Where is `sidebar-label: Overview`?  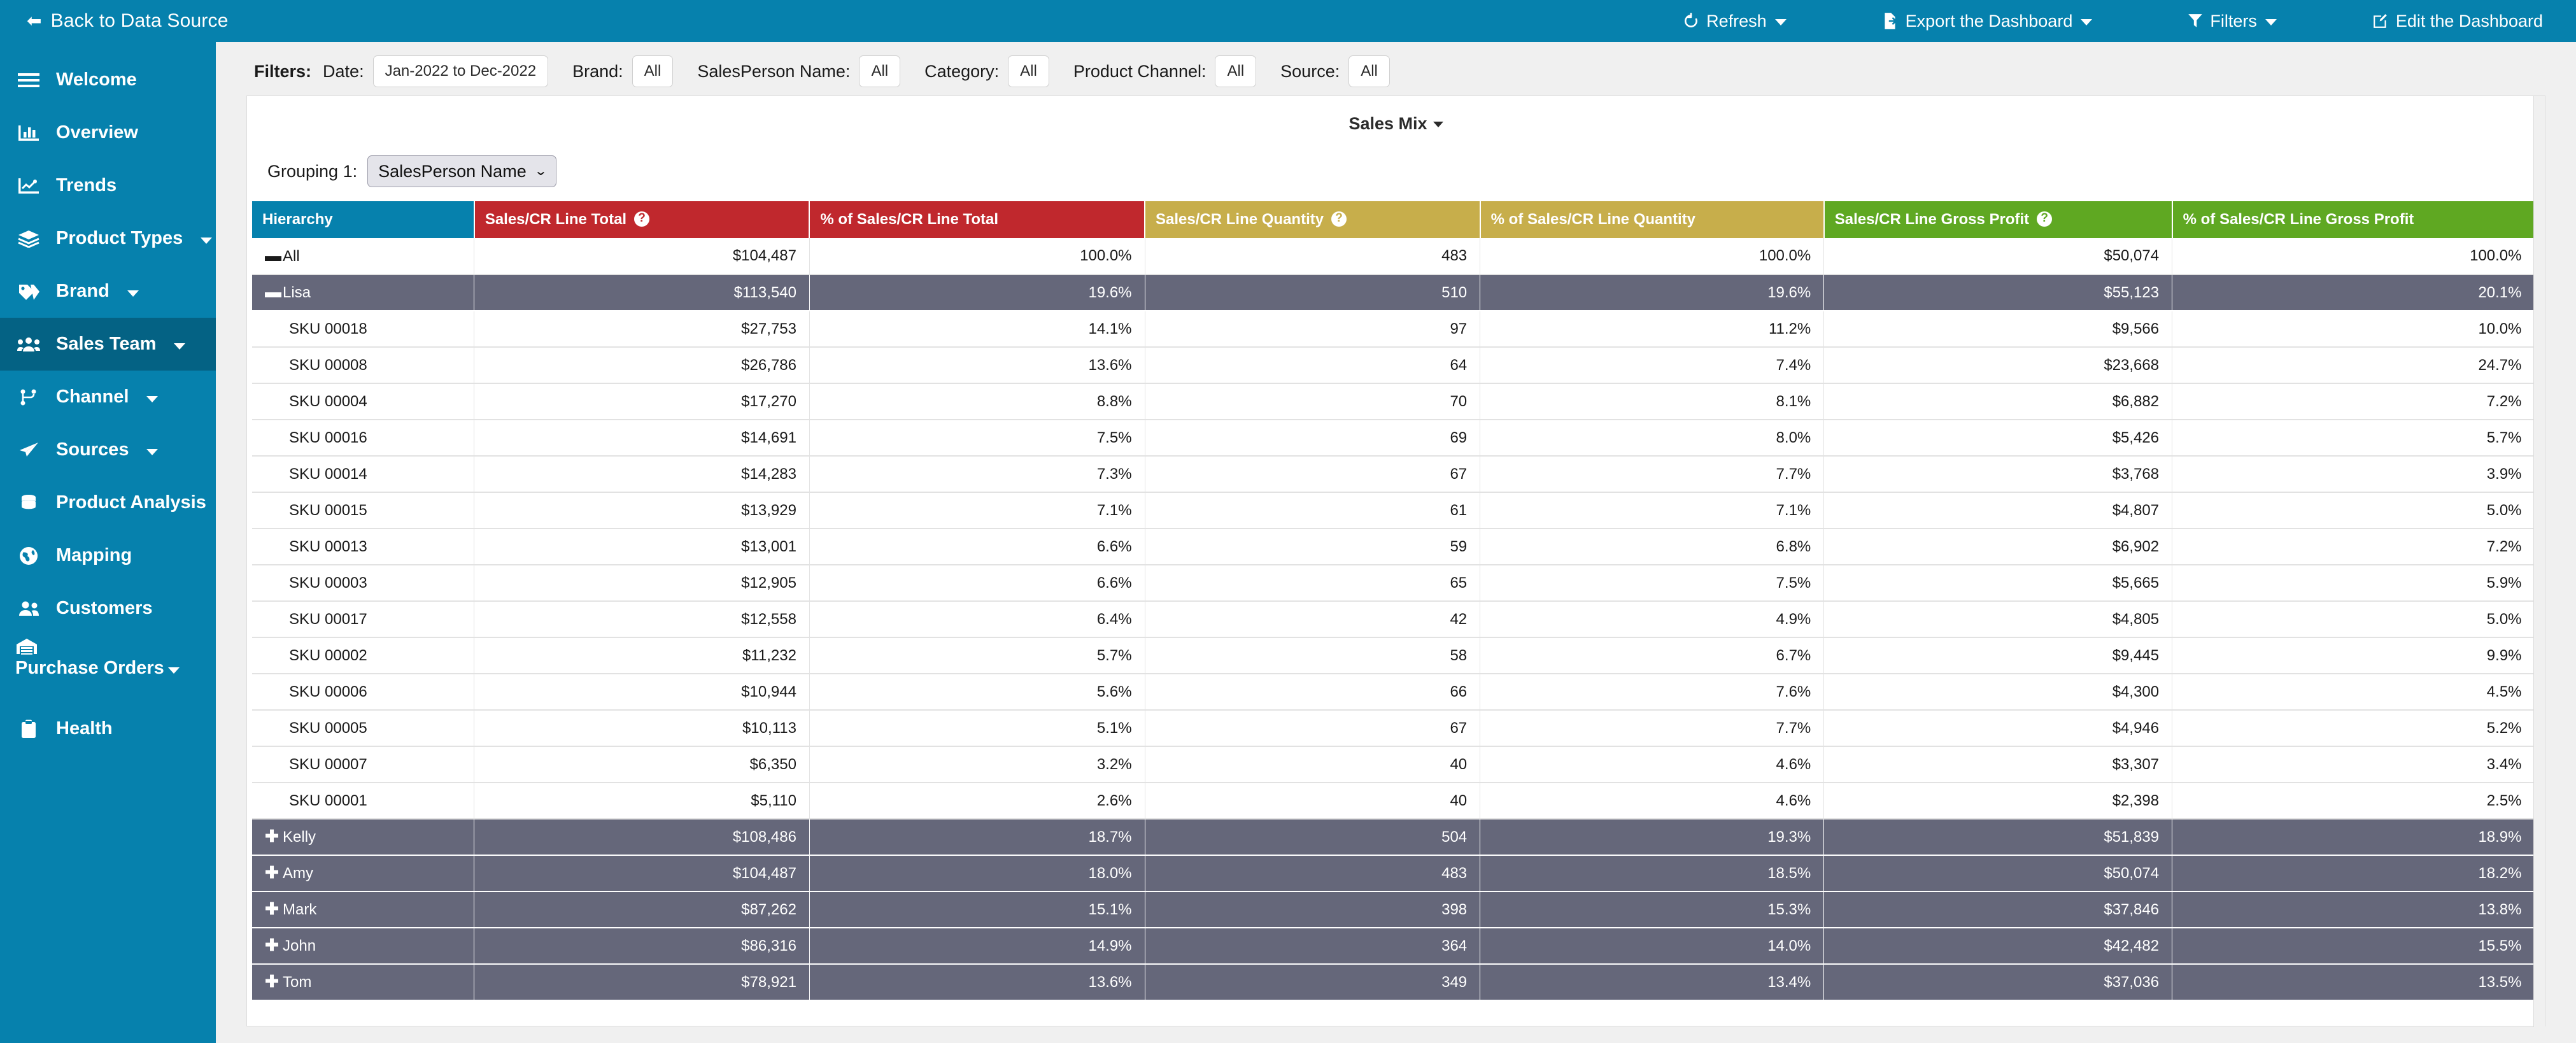
sidebar-label: Overview is located at coordinates (97, 132).